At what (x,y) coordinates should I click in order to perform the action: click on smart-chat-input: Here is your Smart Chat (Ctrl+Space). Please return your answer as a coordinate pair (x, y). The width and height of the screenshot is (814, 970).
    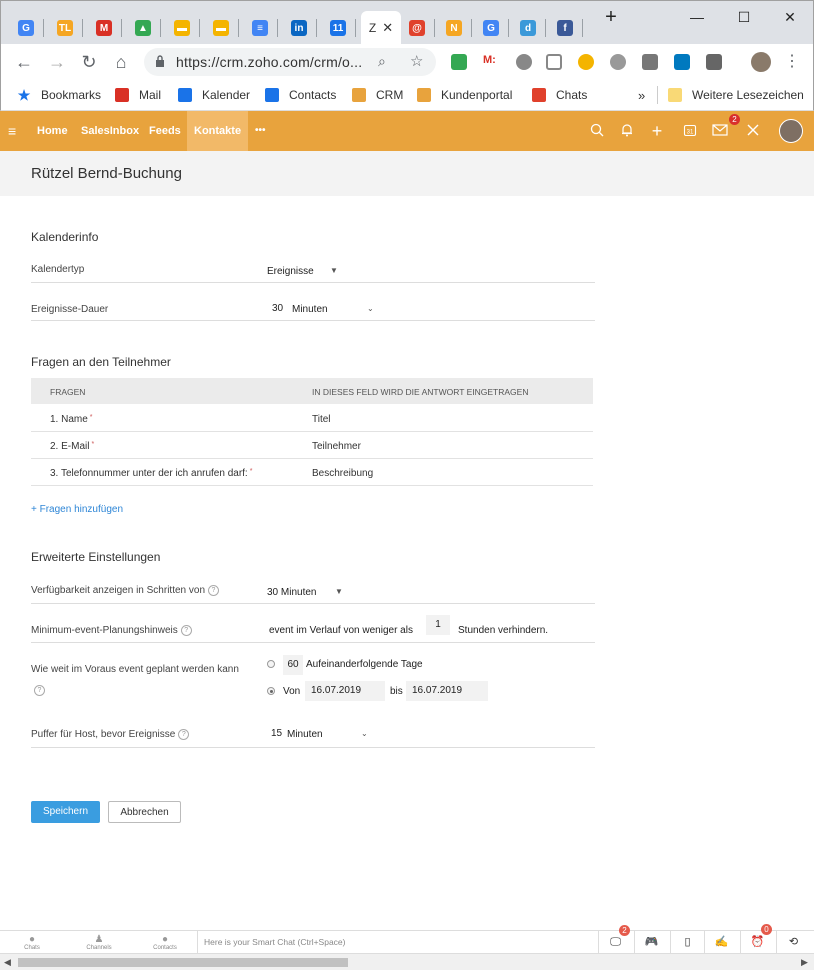
    Looking at the image, I should click on (397, 942).